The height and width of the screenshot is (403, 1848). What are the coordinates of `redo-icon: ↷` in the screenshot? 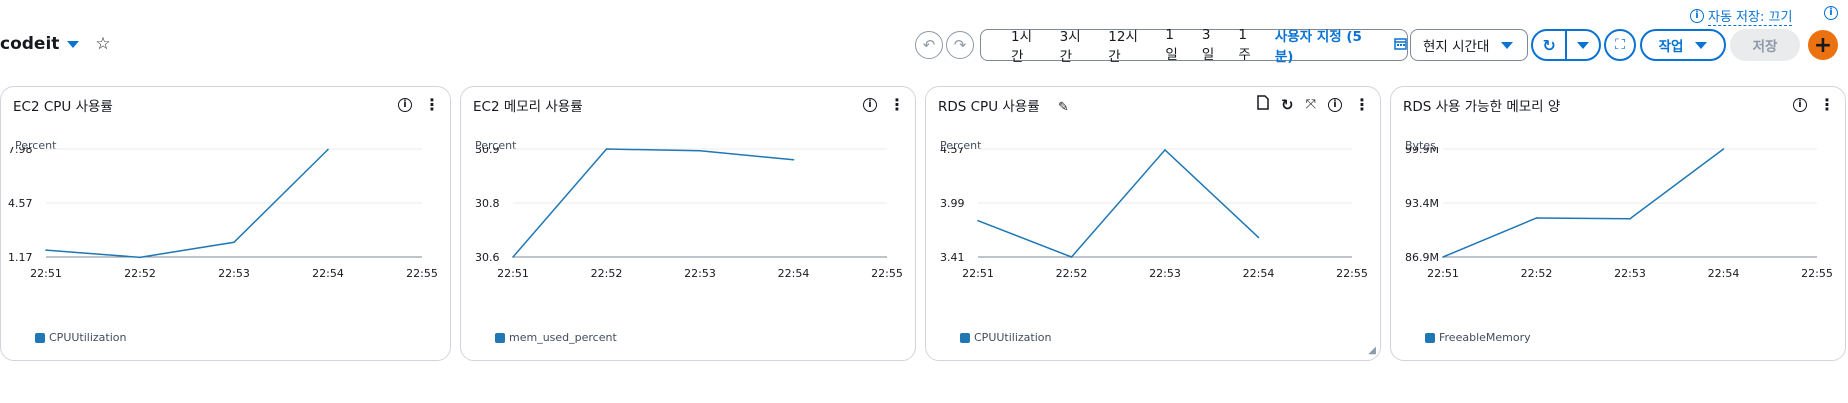 It's located at (960, 45).